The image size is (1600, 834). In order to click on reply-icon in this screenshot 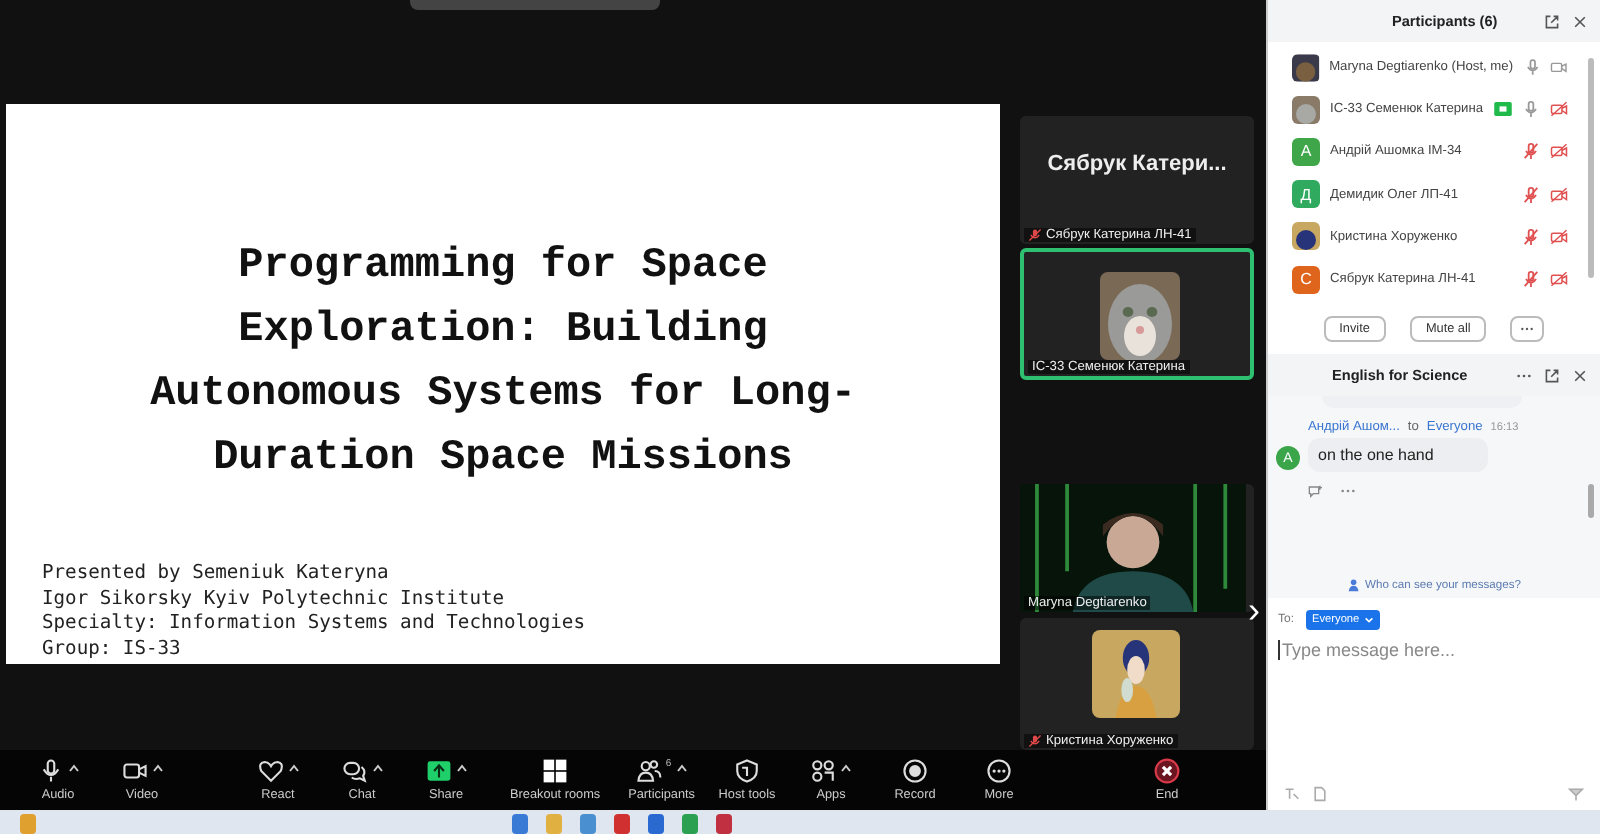, I will do `click(1316, 491)`.